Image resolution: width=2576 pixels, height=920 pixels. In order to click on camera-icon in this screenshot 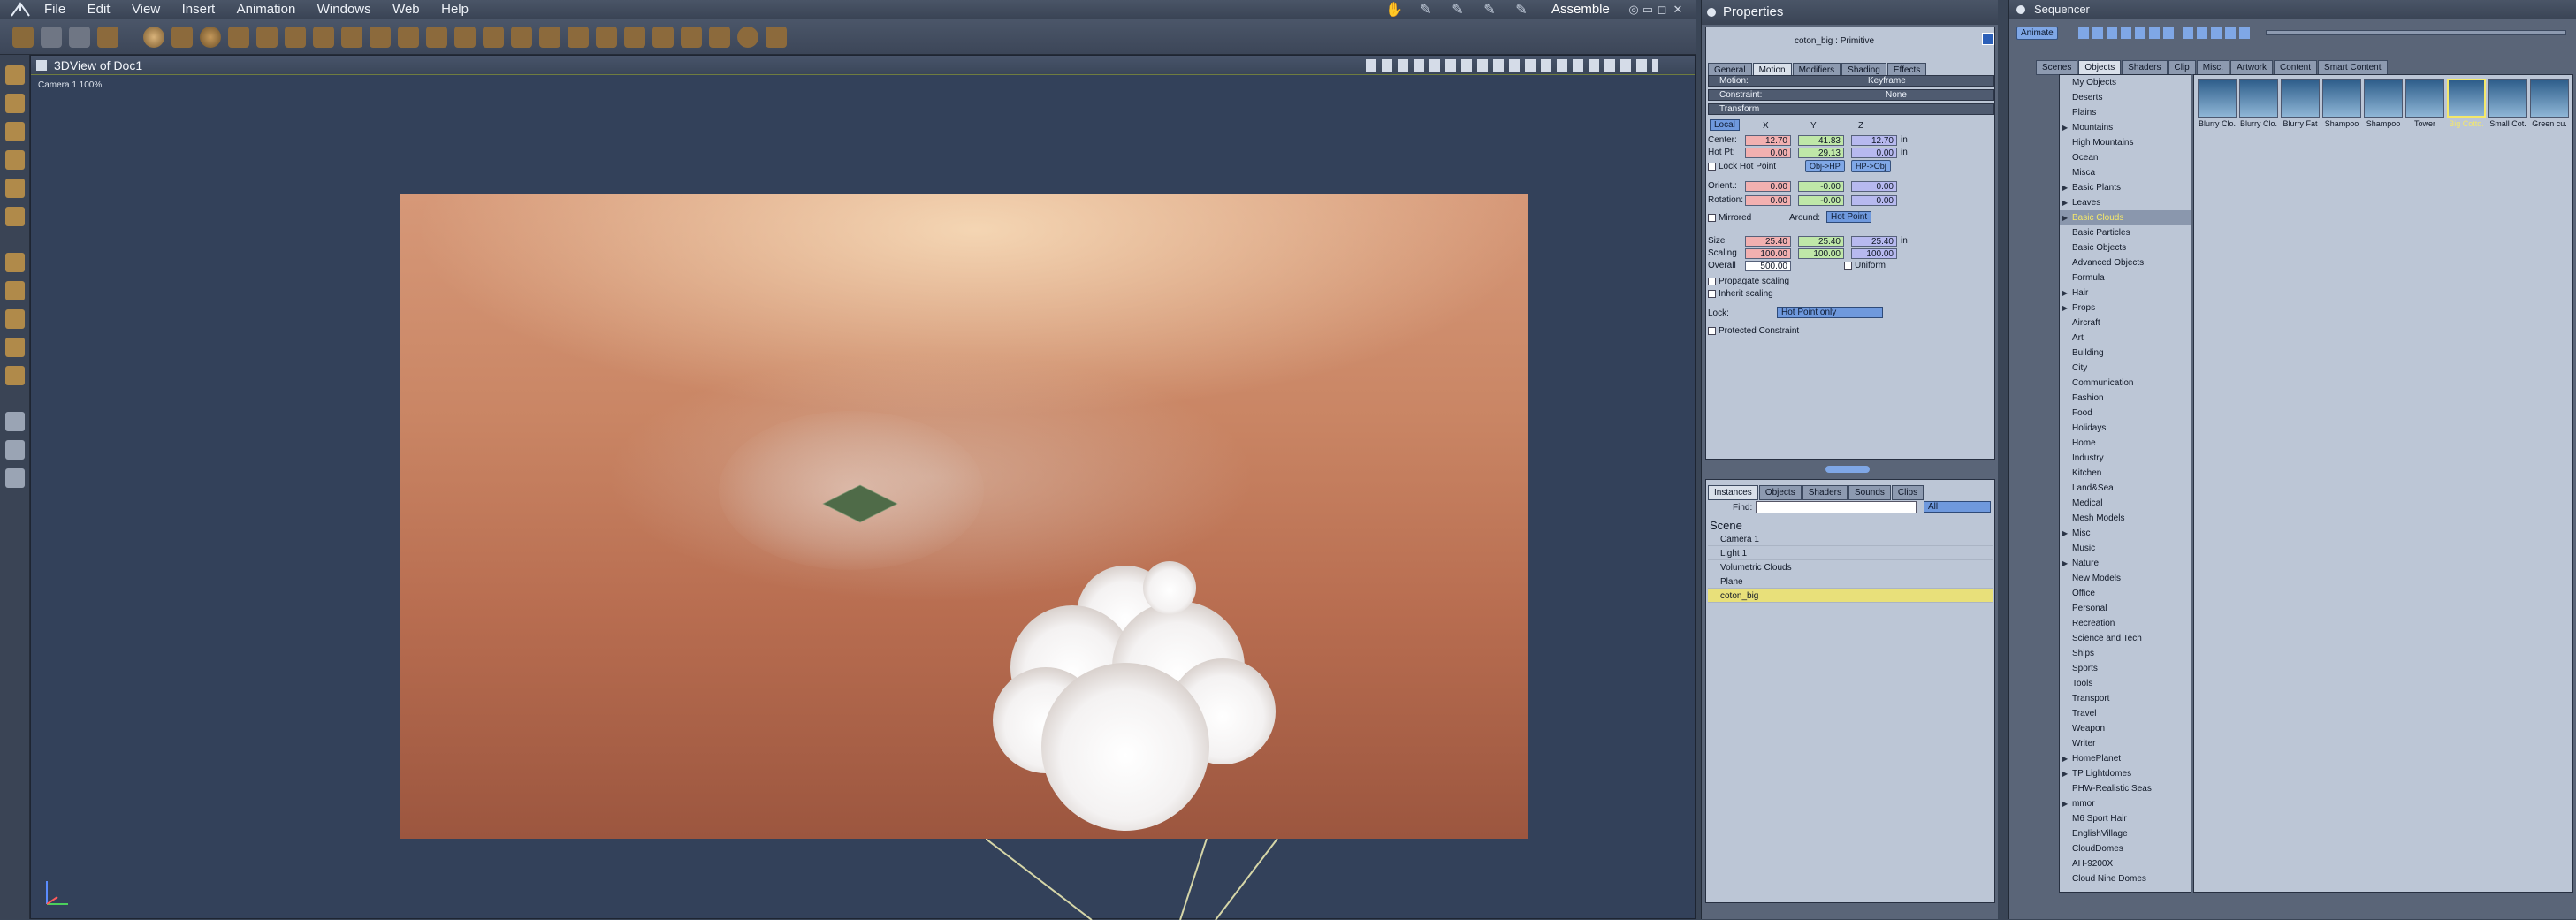, I will do `click(15, 422)`.